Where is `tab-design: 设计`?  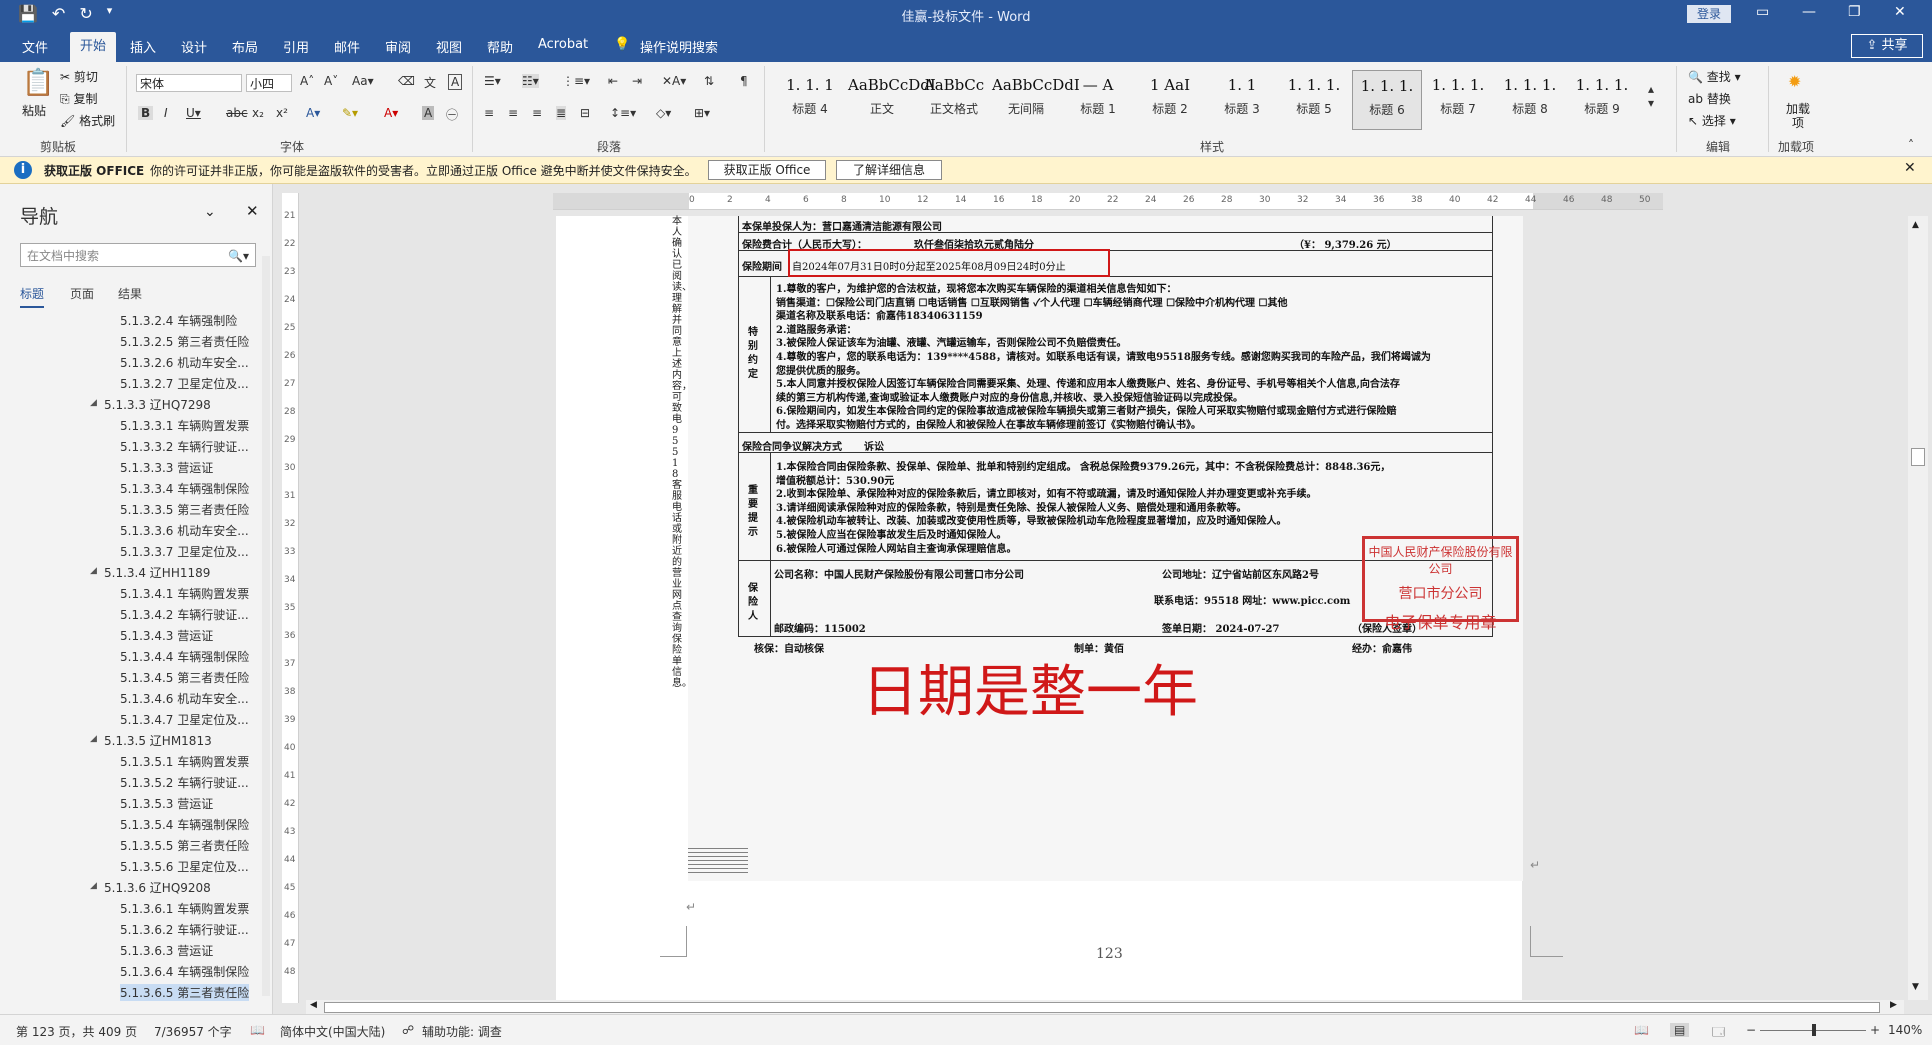 tab-design: 设计 is located at coordinates (194, 46).